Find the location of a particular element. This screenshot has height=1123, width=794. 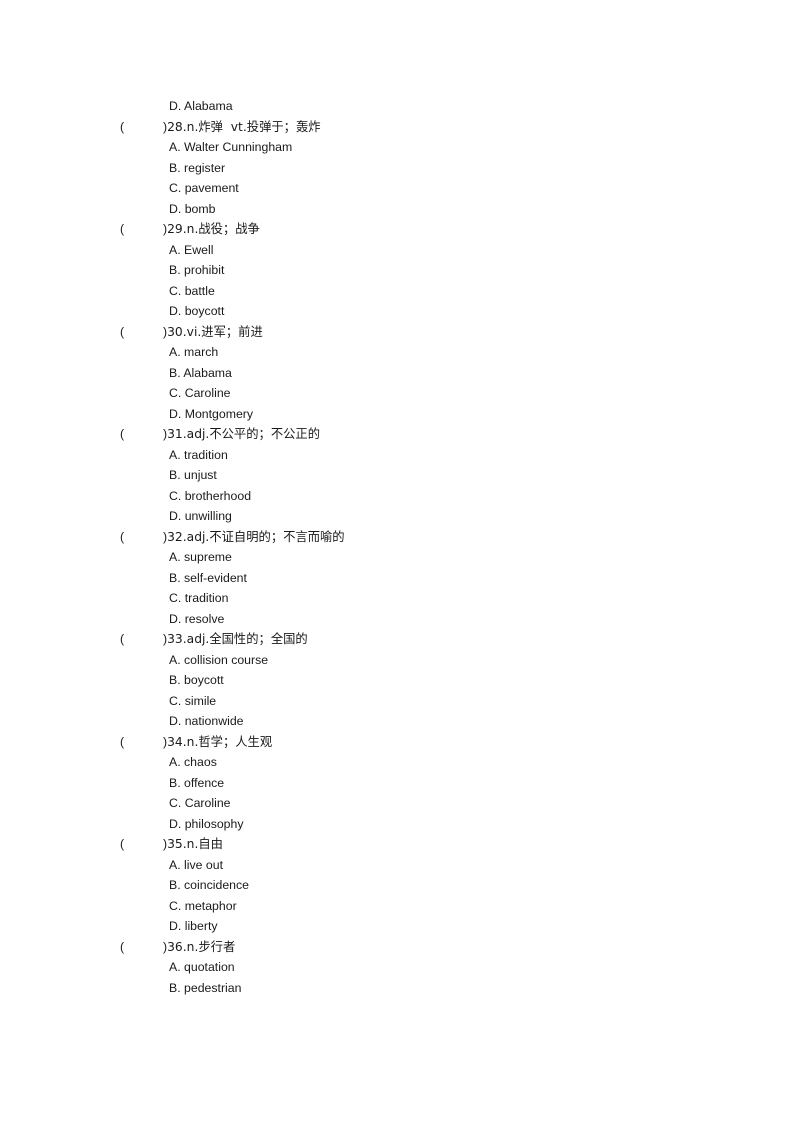

list-item: A. Ewell is located at coordinates (400, 250).